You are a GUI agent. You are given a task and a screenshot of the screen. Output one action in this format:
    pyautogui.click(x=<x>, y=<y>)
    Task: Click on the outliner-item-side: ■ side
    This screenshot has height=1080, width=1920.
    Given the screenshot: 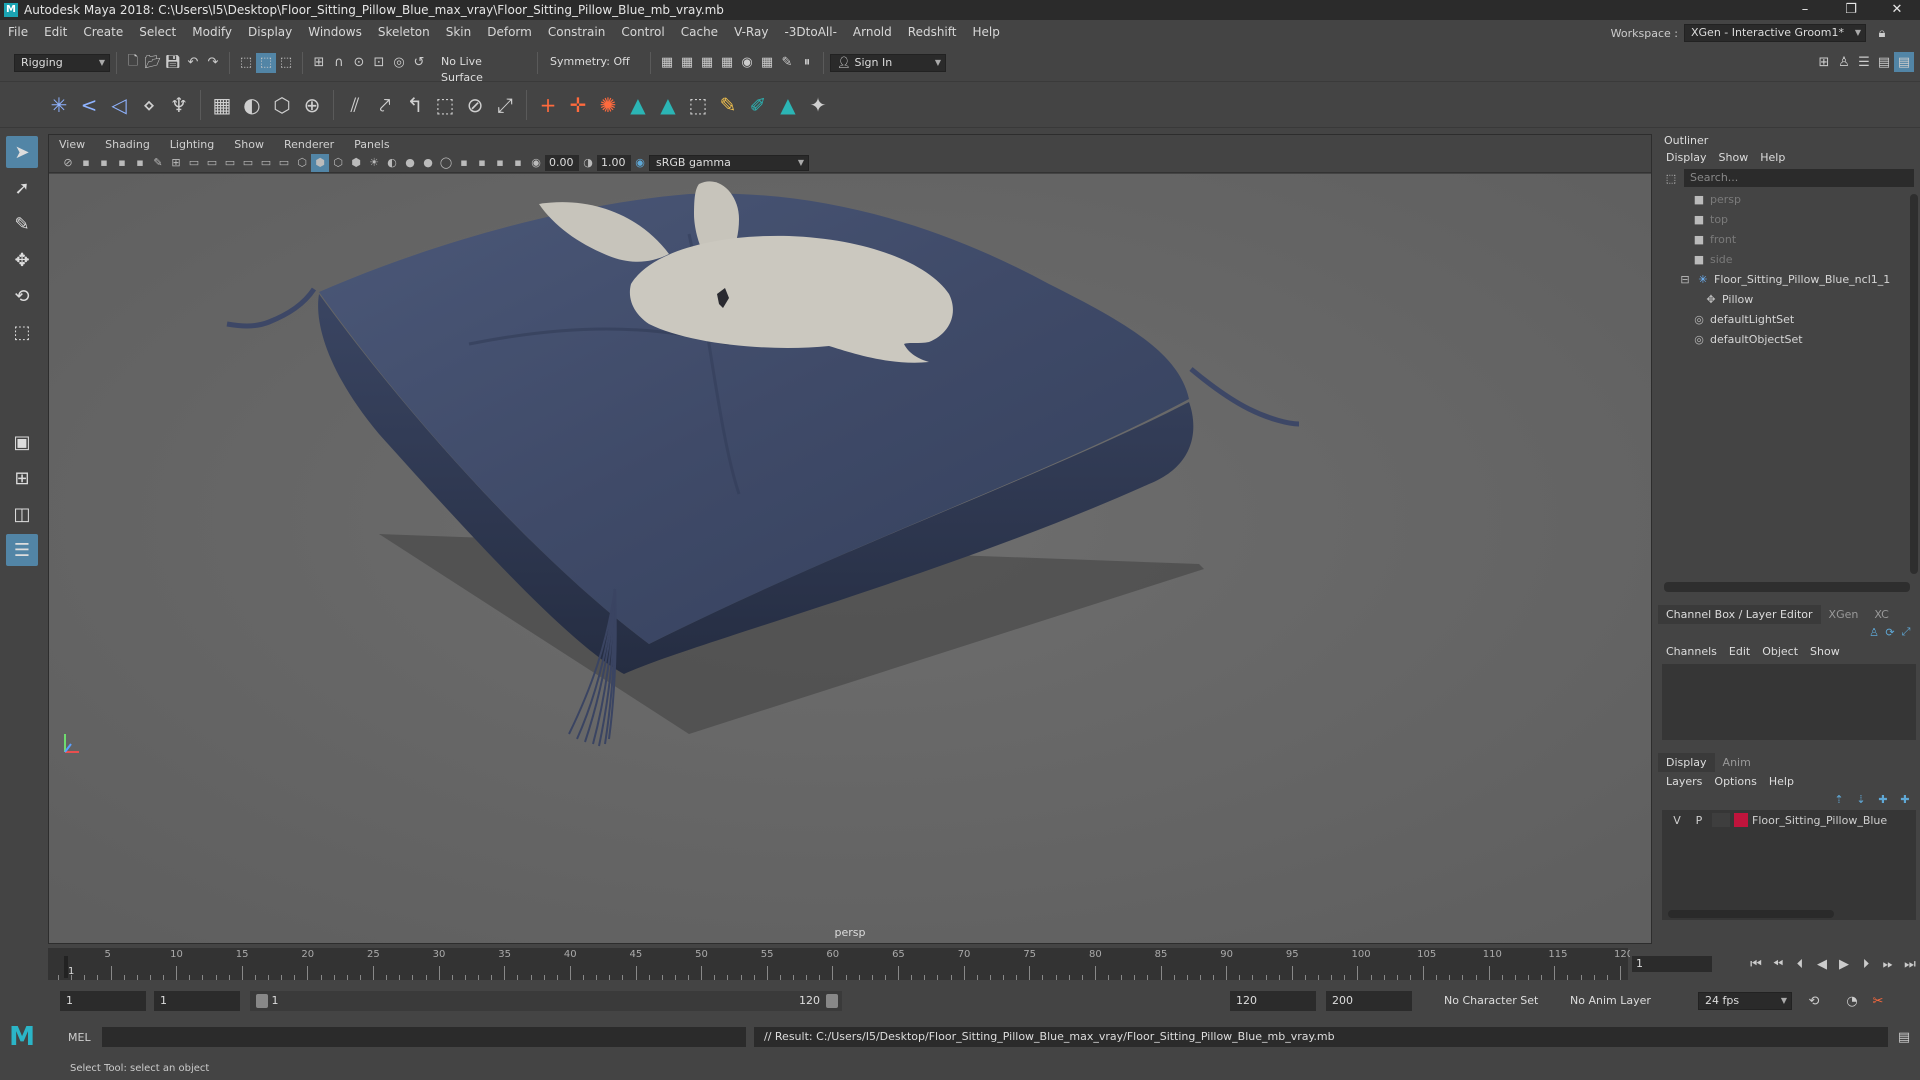 What is the action you would take?
    pyautogui.click(x=1806, y=259)
    